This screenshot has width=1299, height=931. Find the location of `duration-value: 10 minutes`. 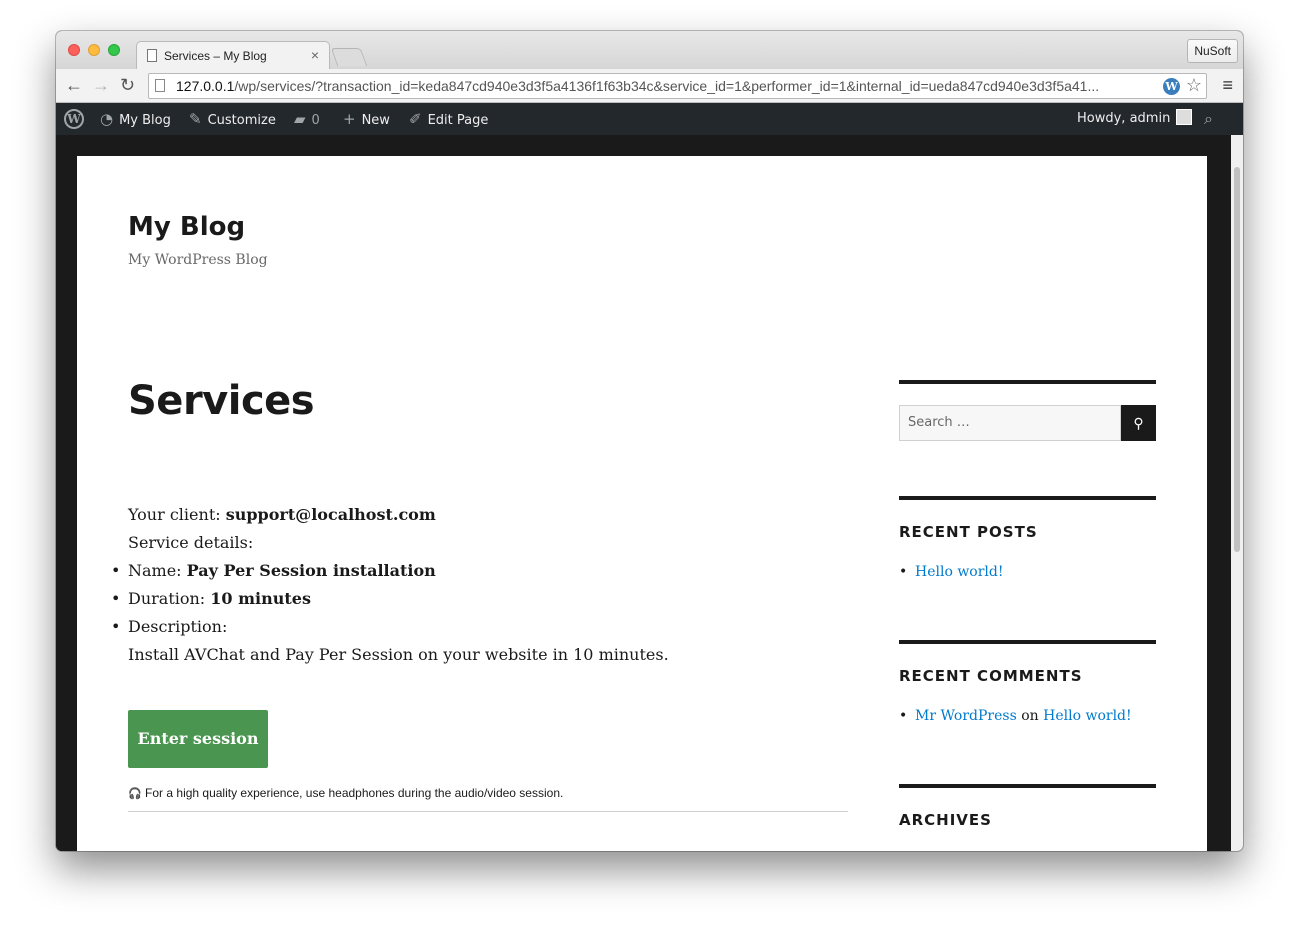

duration-value: 10 minutes is located at coordinates (260, 598).